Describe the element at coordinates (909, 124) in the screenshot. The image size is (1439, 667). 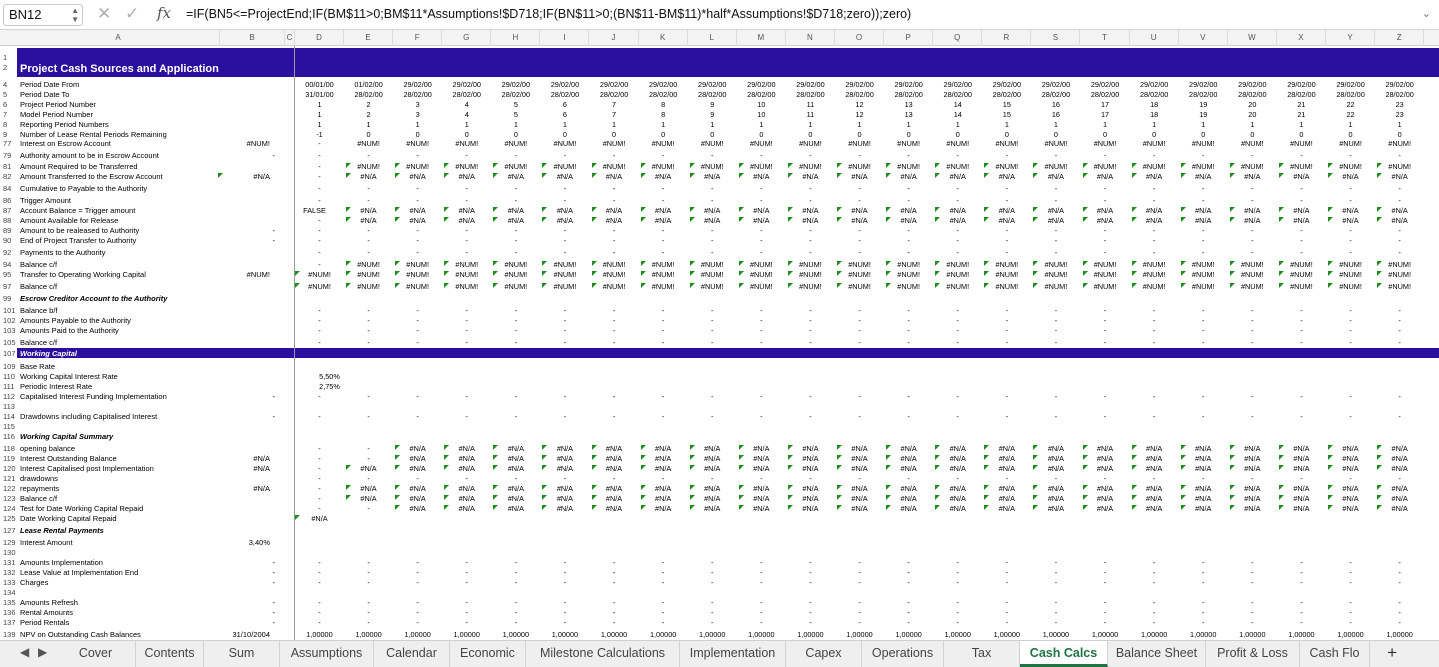
I see `cell-value: 1` at that location.